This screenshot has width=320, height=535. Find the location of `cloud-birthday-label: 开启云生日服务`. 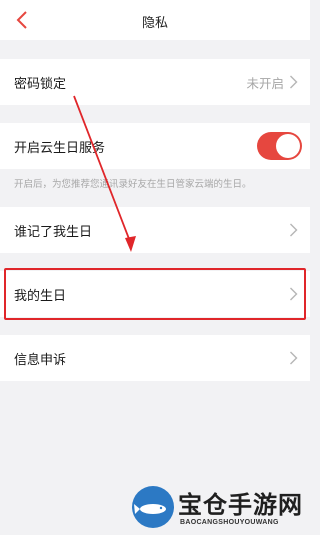

cloud-birthday-label: 开启云生日服务 is located at coordinates (60, 148).